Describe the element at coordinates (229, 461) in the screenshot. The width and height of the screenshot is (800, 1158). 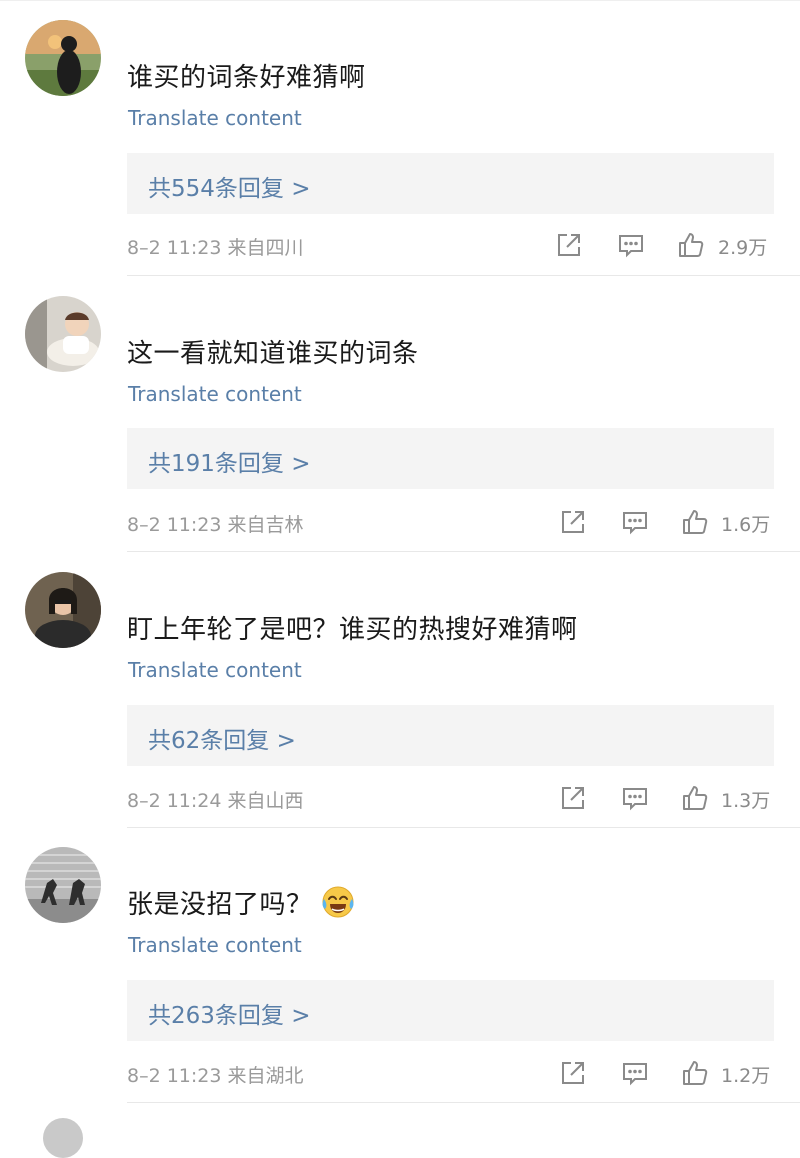
I see `replies-count-label: 共191条回复 >` at that location.